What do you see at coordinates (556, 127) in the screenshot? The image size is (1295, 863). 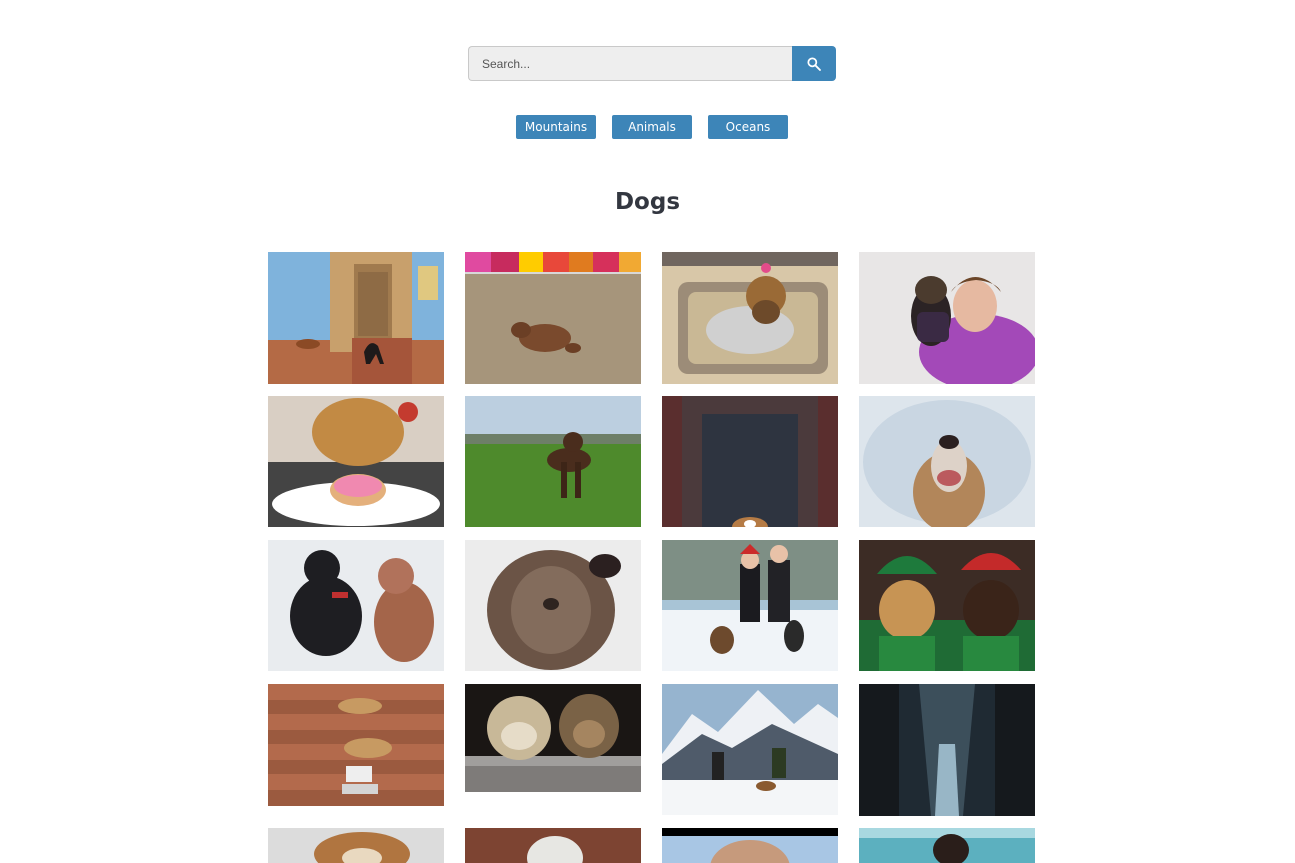 I see `mountains-button: Mountains` at bounding box center [556, 127].